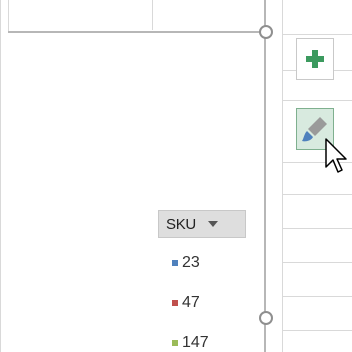  I want to click on pointer-cursor-icon, so click(336, 155).